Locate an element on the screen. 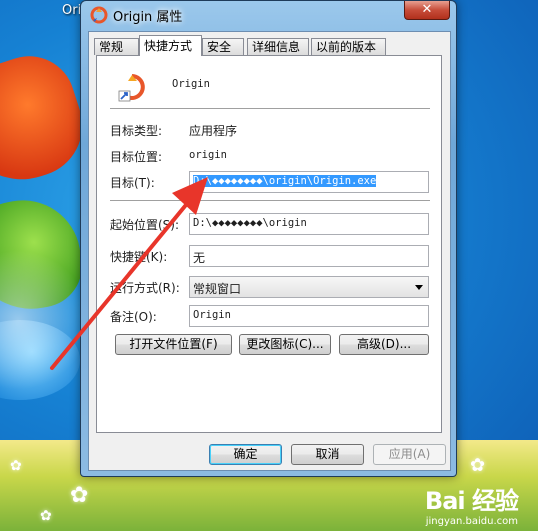  run-select-value: 常规窗口 is located at coordinates (217, 289).